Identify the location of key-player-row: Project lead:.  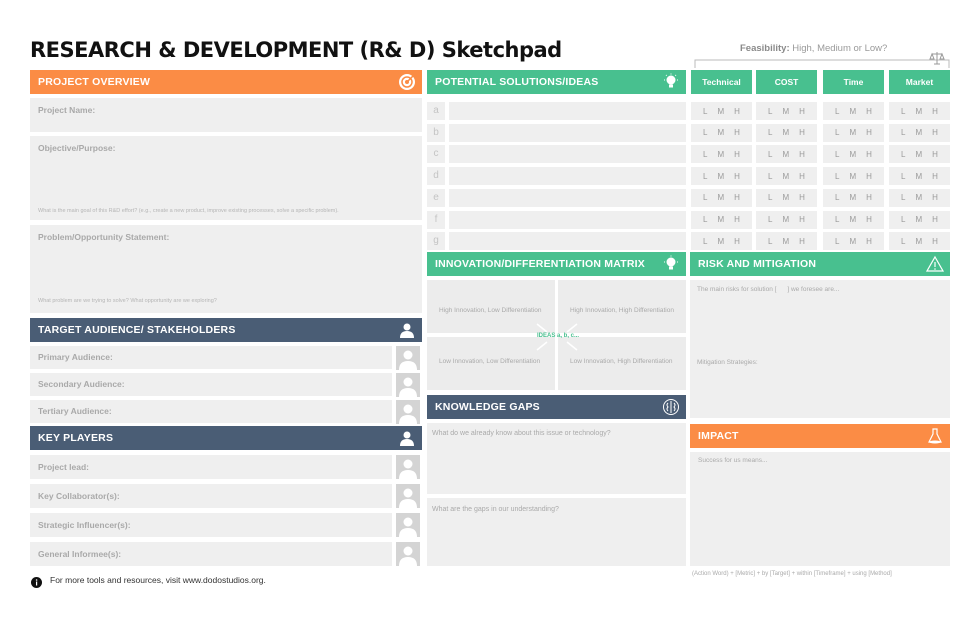
(211, 467).